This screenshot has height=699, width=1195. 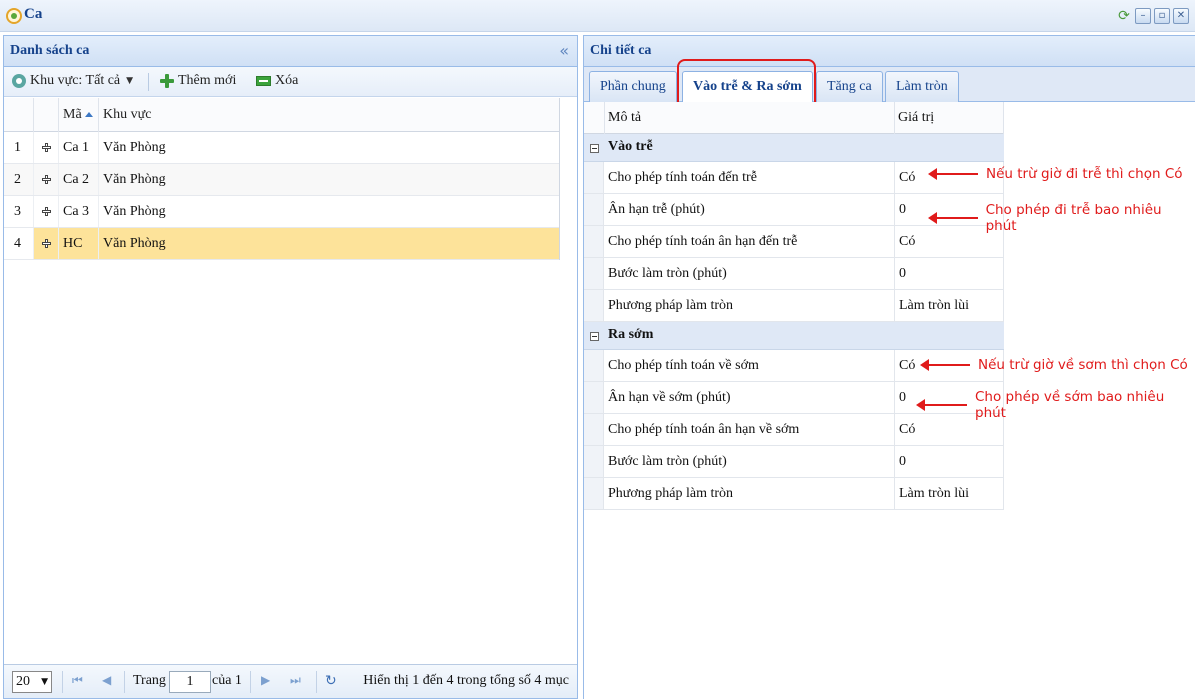 I want to click on annotation-late-minutes: Cho phép đi trễ bao nhiêu phút, so click(x=1061, y=218).